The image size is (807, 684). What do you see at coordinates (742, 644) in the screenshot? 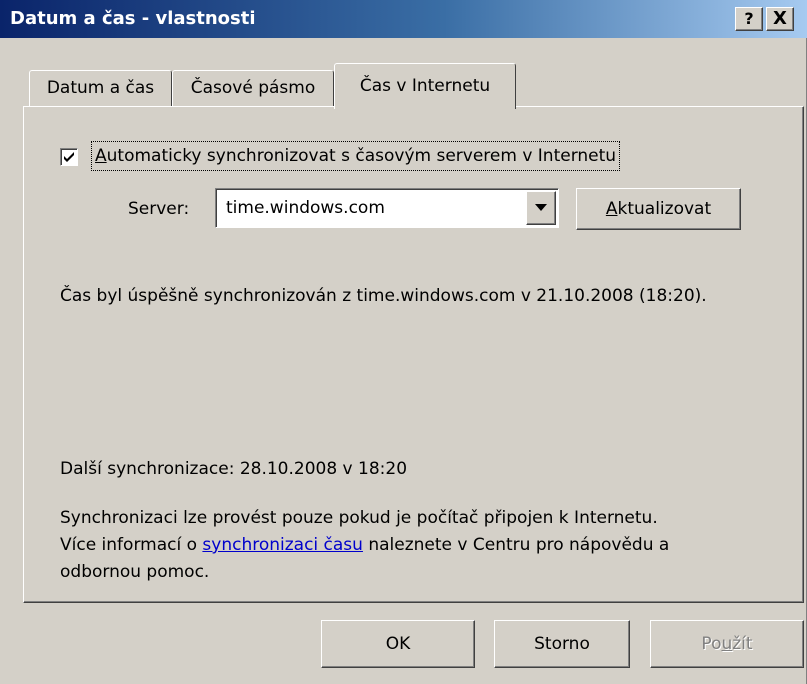
I see `apply-label-end: žít` at bounding box center [742, 644].